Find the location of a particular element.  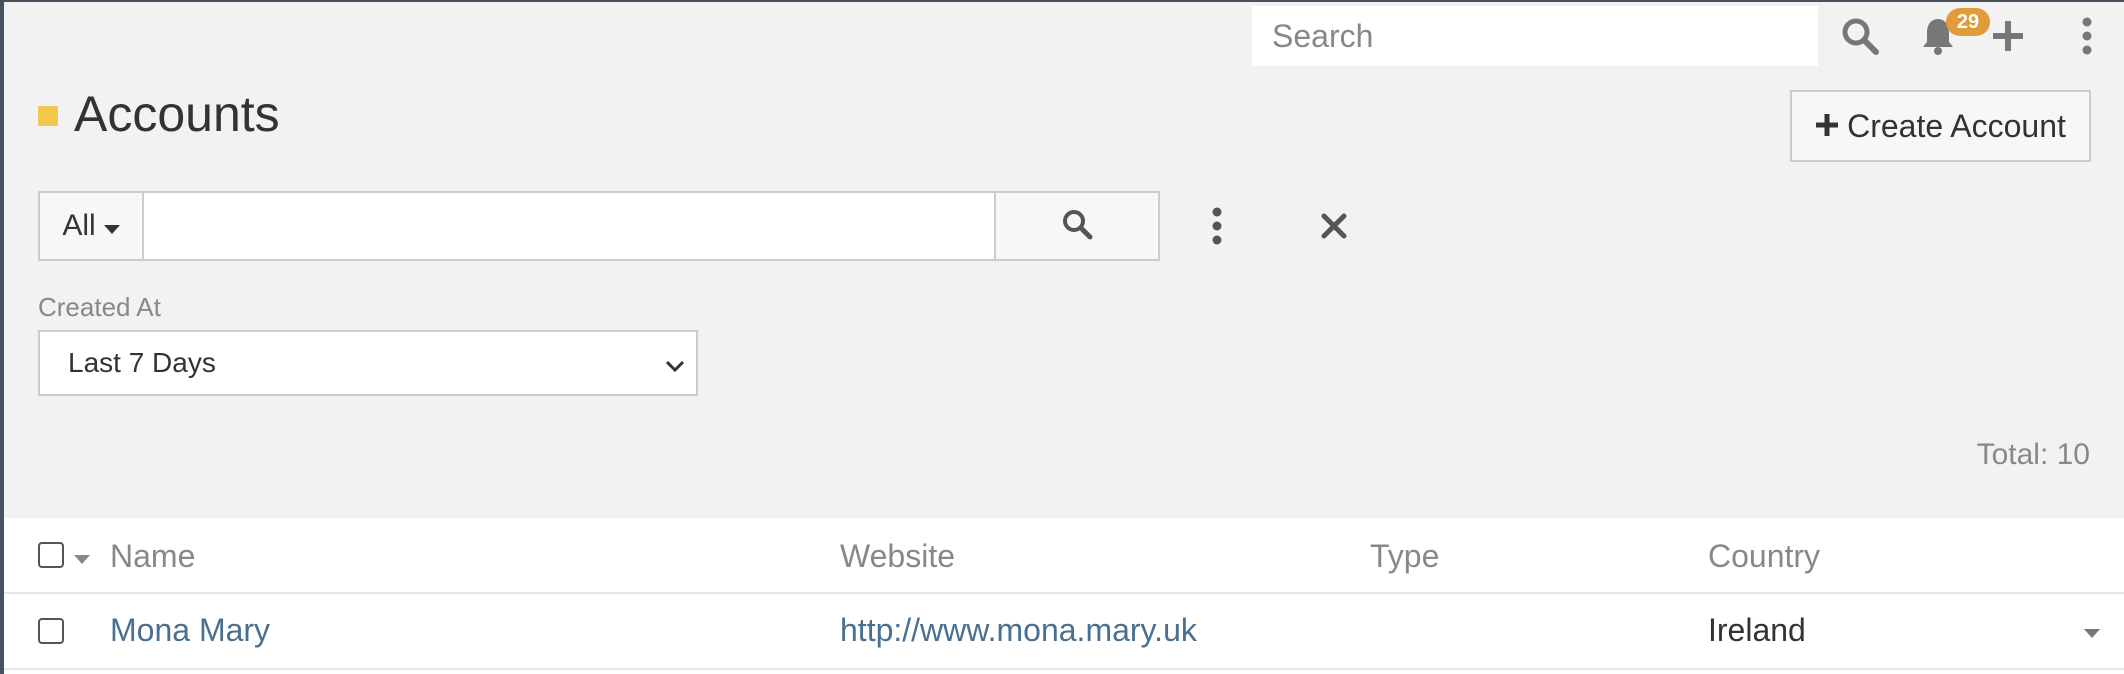

column-header-name: Name is located at coordinates (152, 556).